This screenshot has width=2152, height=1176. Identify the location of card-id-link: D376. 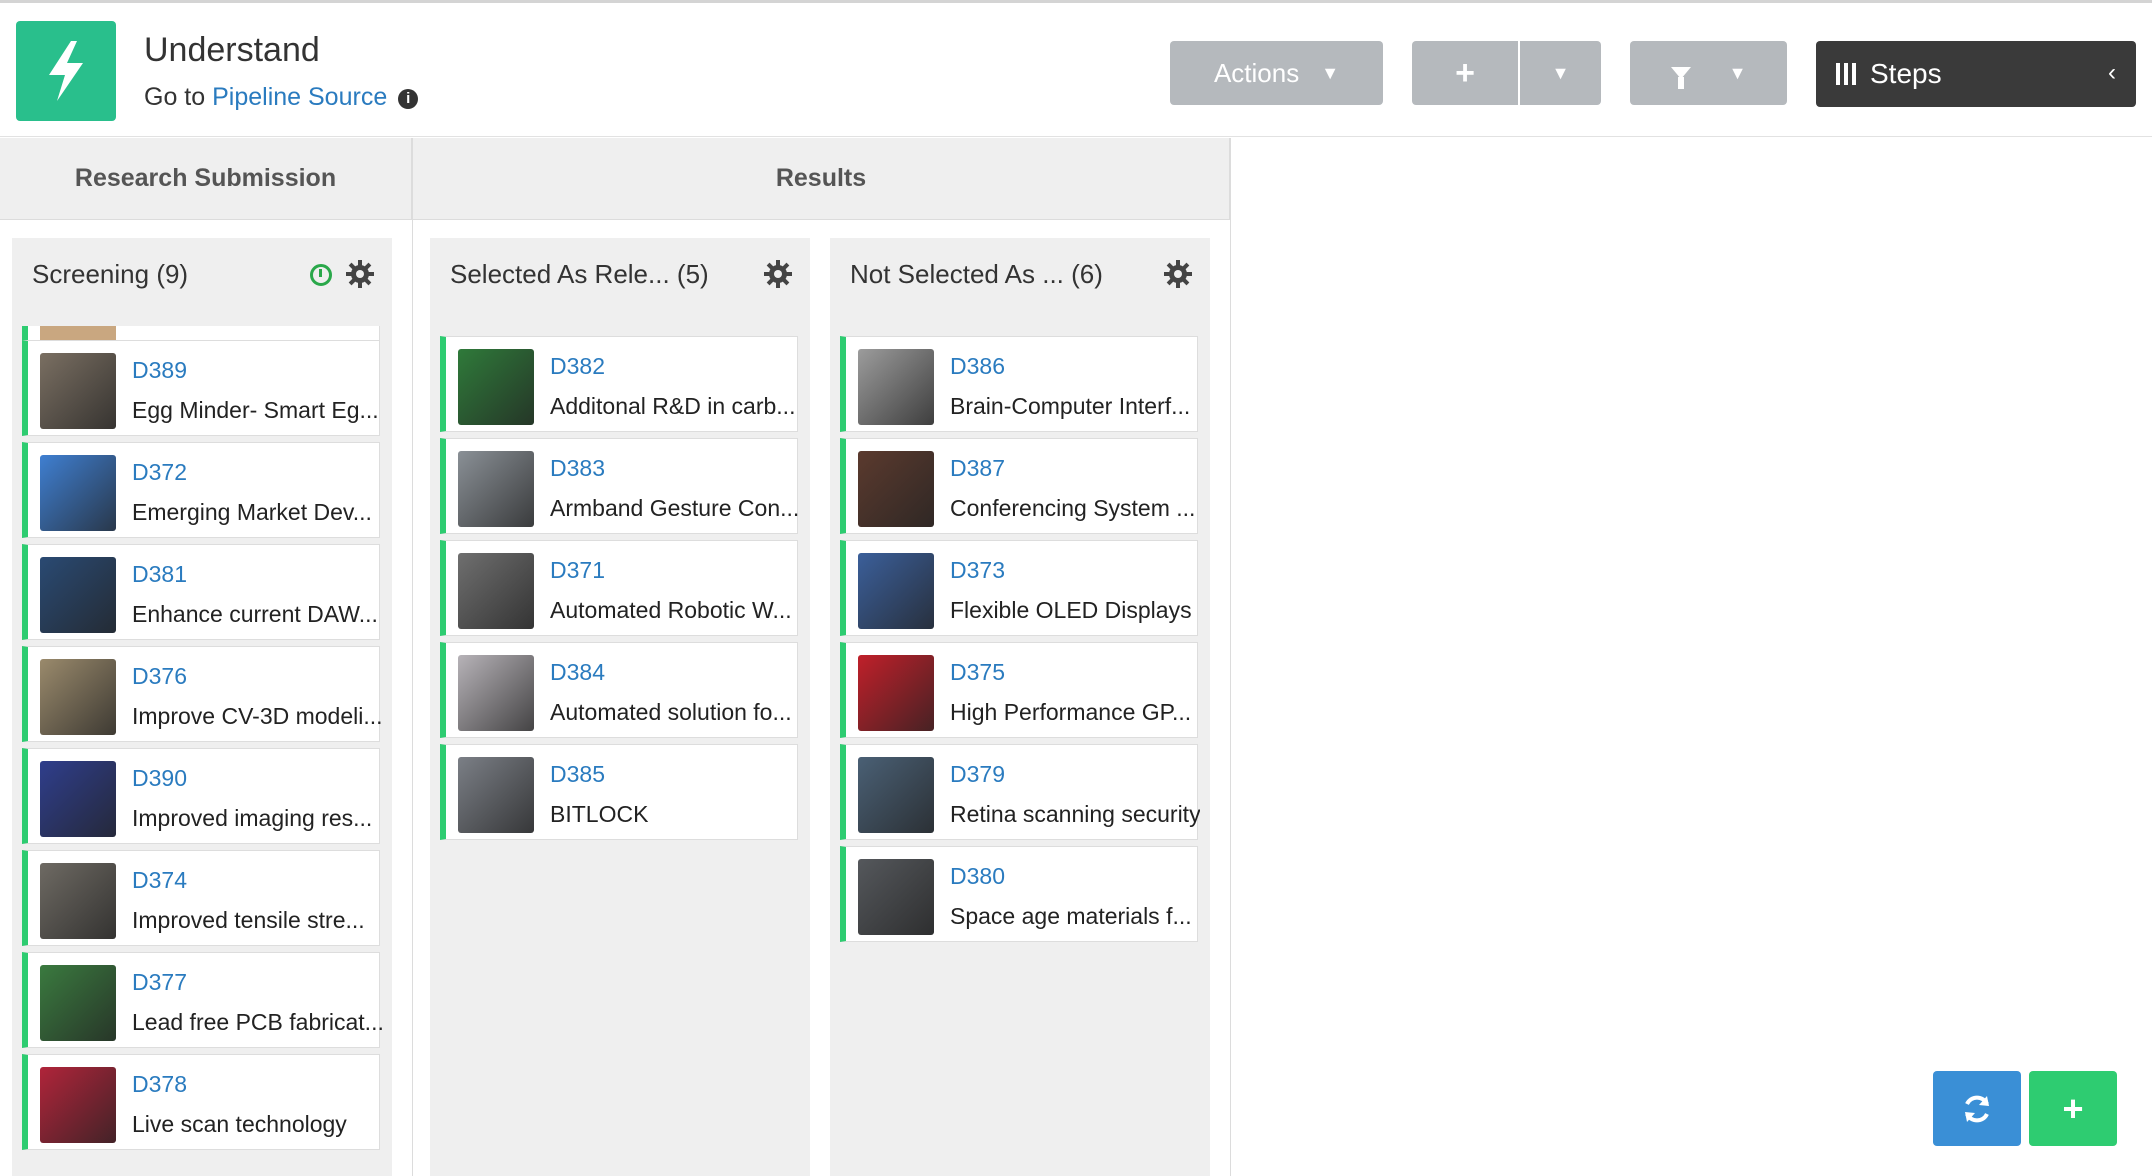
(159, 676).